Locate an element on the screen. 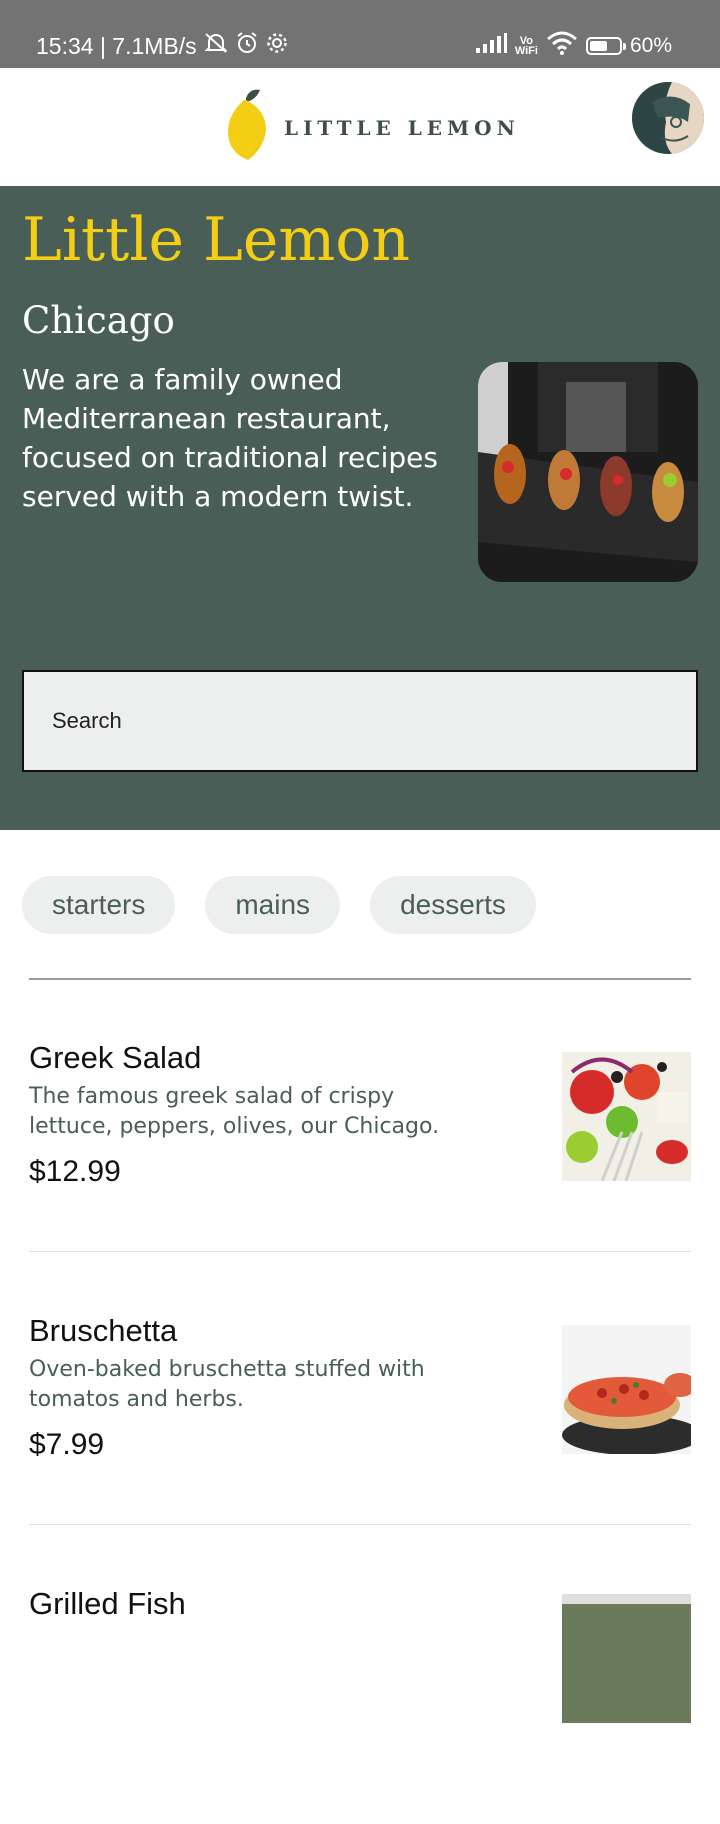  menu-item-name: Bruschetta is located at coordinates (103, 1330).